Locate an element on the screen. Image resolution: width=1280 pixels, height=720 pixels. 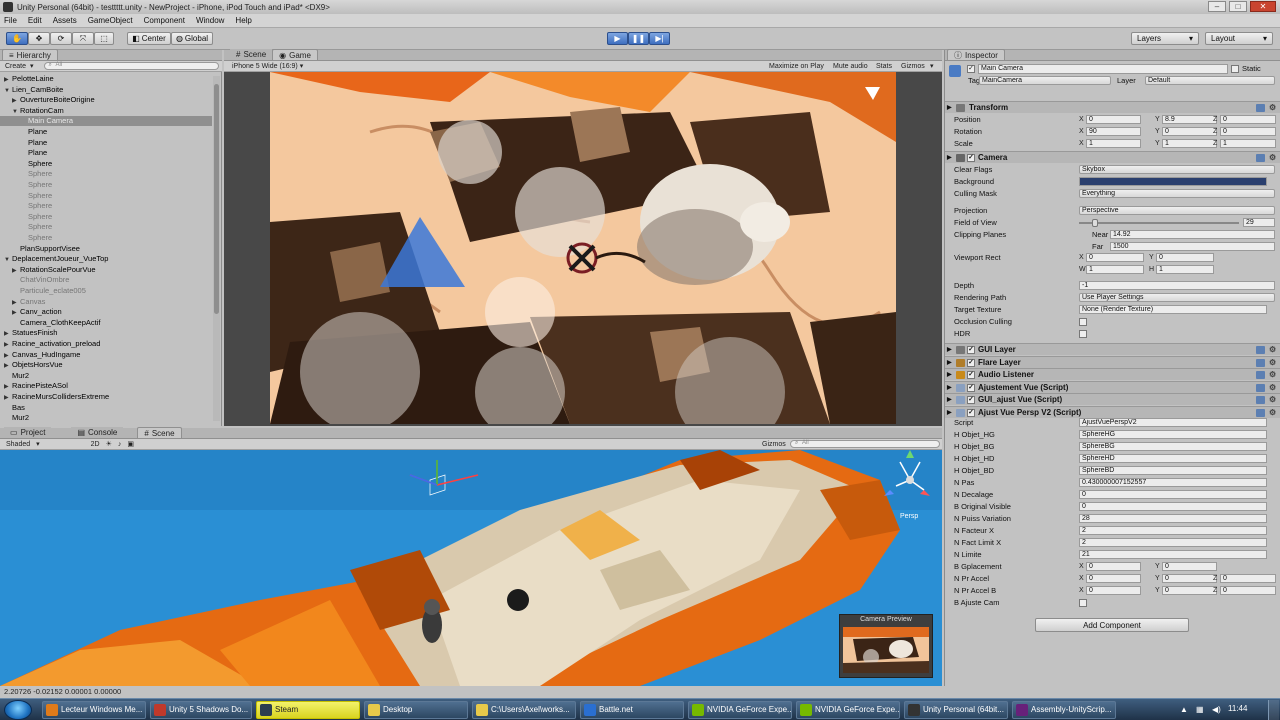
scale-tool-button: ⤧ is located at coordinates (83, 38).